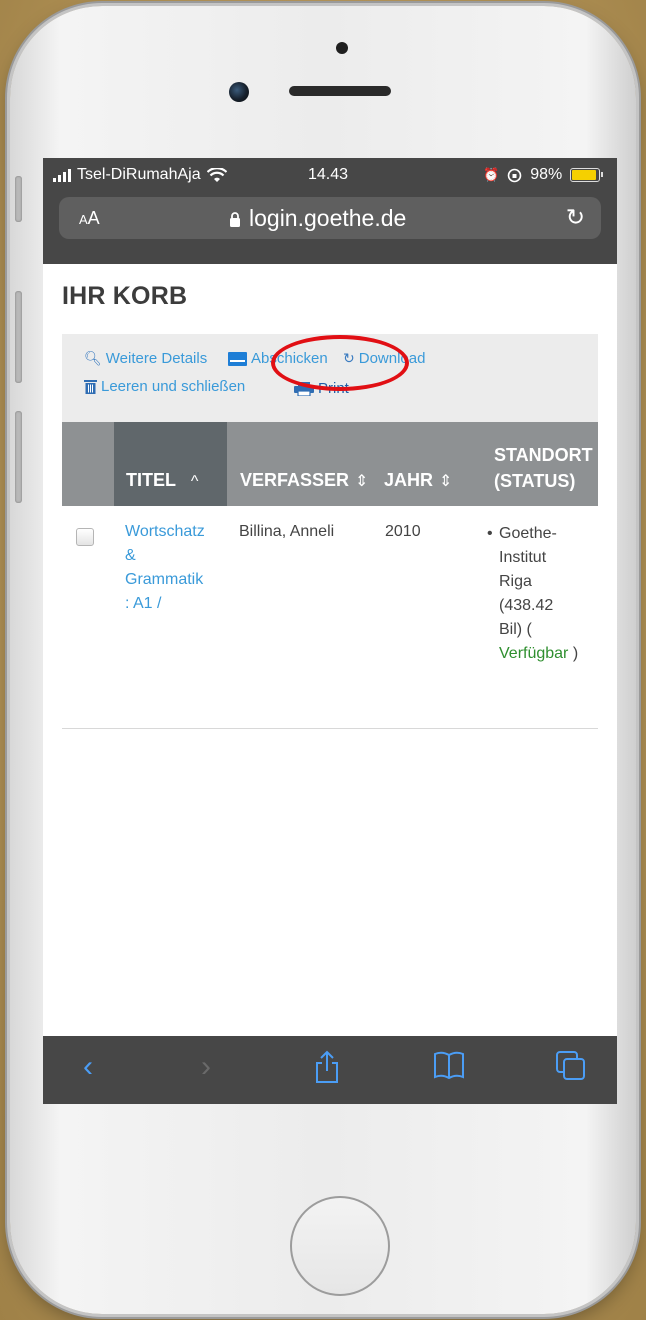 The image size is (646, 1320). What do you see at coordinates (164, 386) in the screenshot?
I see `empty-and-close-link: Leeren und schließen` at bounding box center [164, 386].